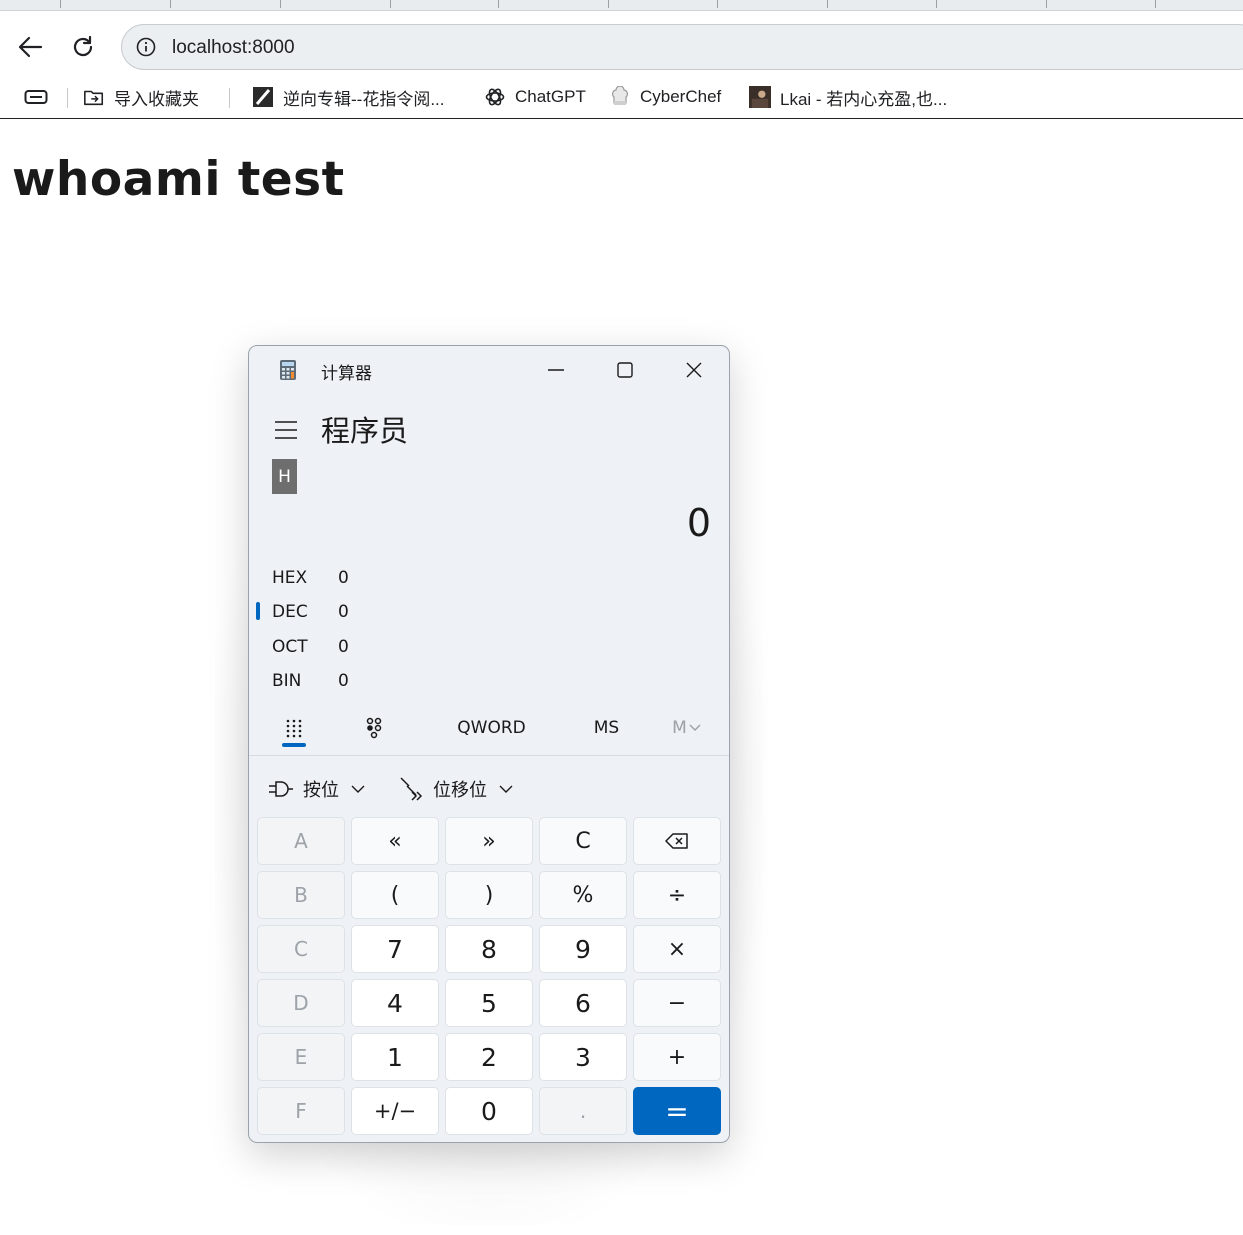 The image size is (1243, 1235). I want to click on window-title: 计算器, so click(346, 374).